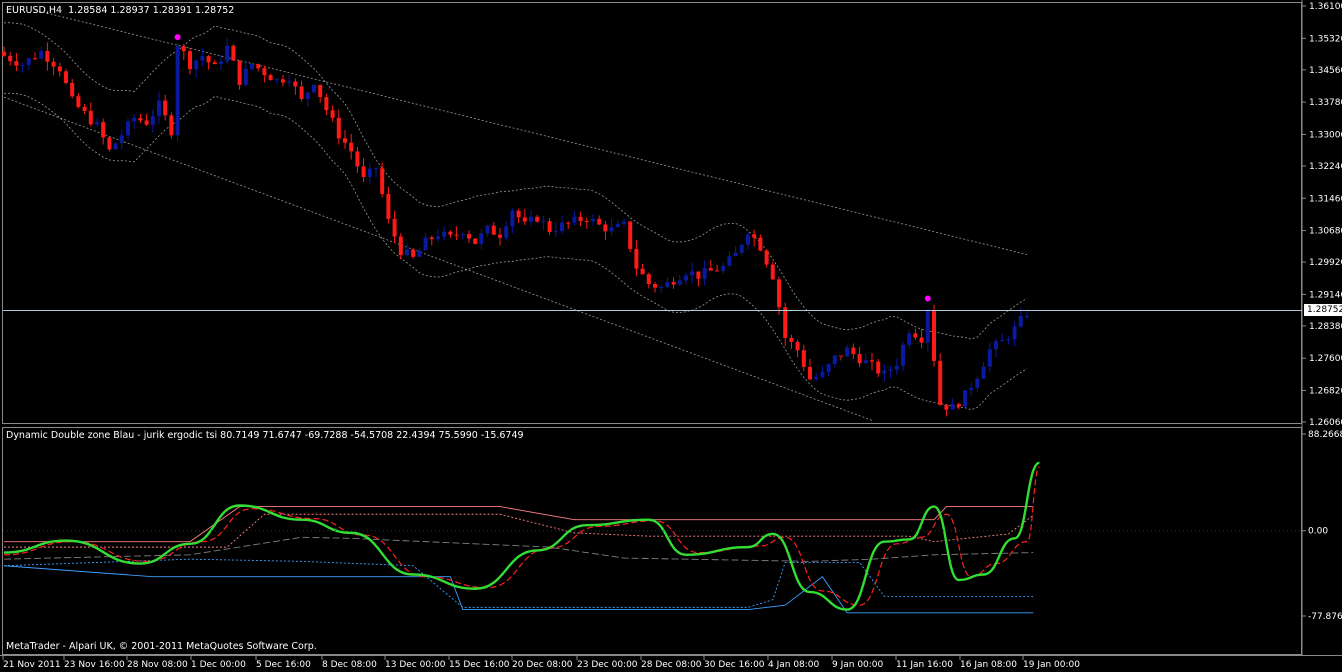 The width and height of the screenshot is (1342, 672). I want to click on signal-dot, so click(927, 298).